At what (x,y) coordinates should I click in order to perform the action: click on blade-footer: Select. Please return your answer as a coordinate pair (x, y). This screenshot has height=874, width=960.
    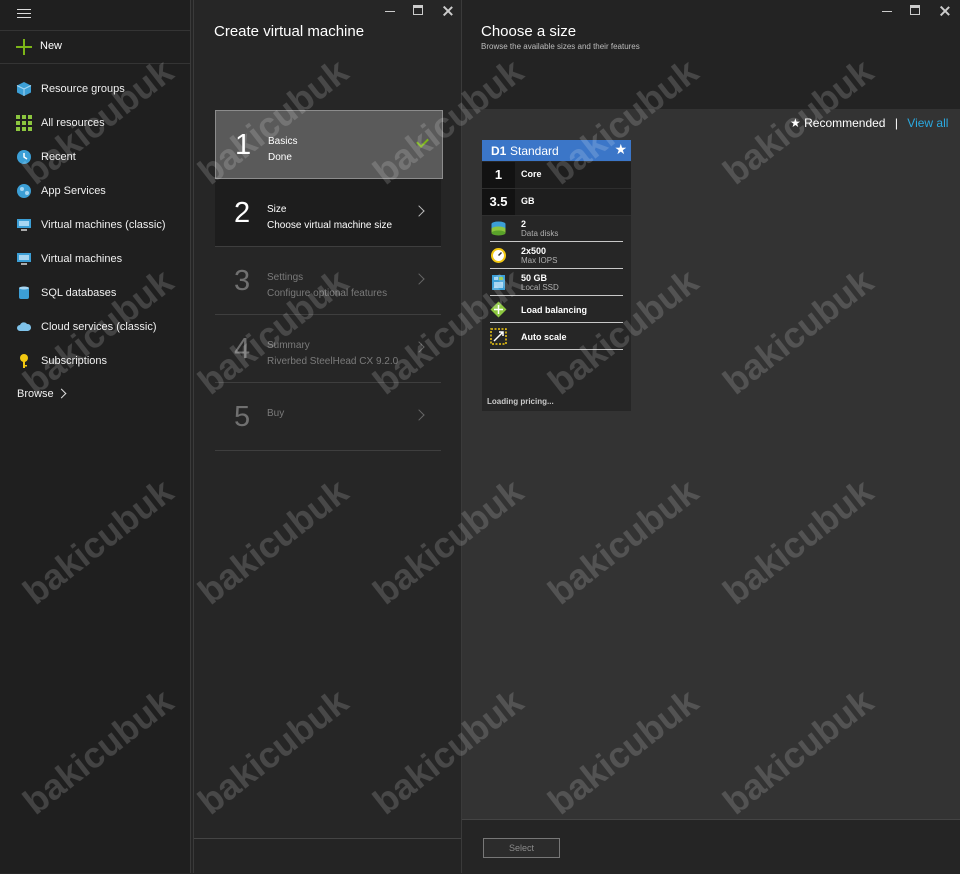
    Looking at the image, I should click on (711, 846).